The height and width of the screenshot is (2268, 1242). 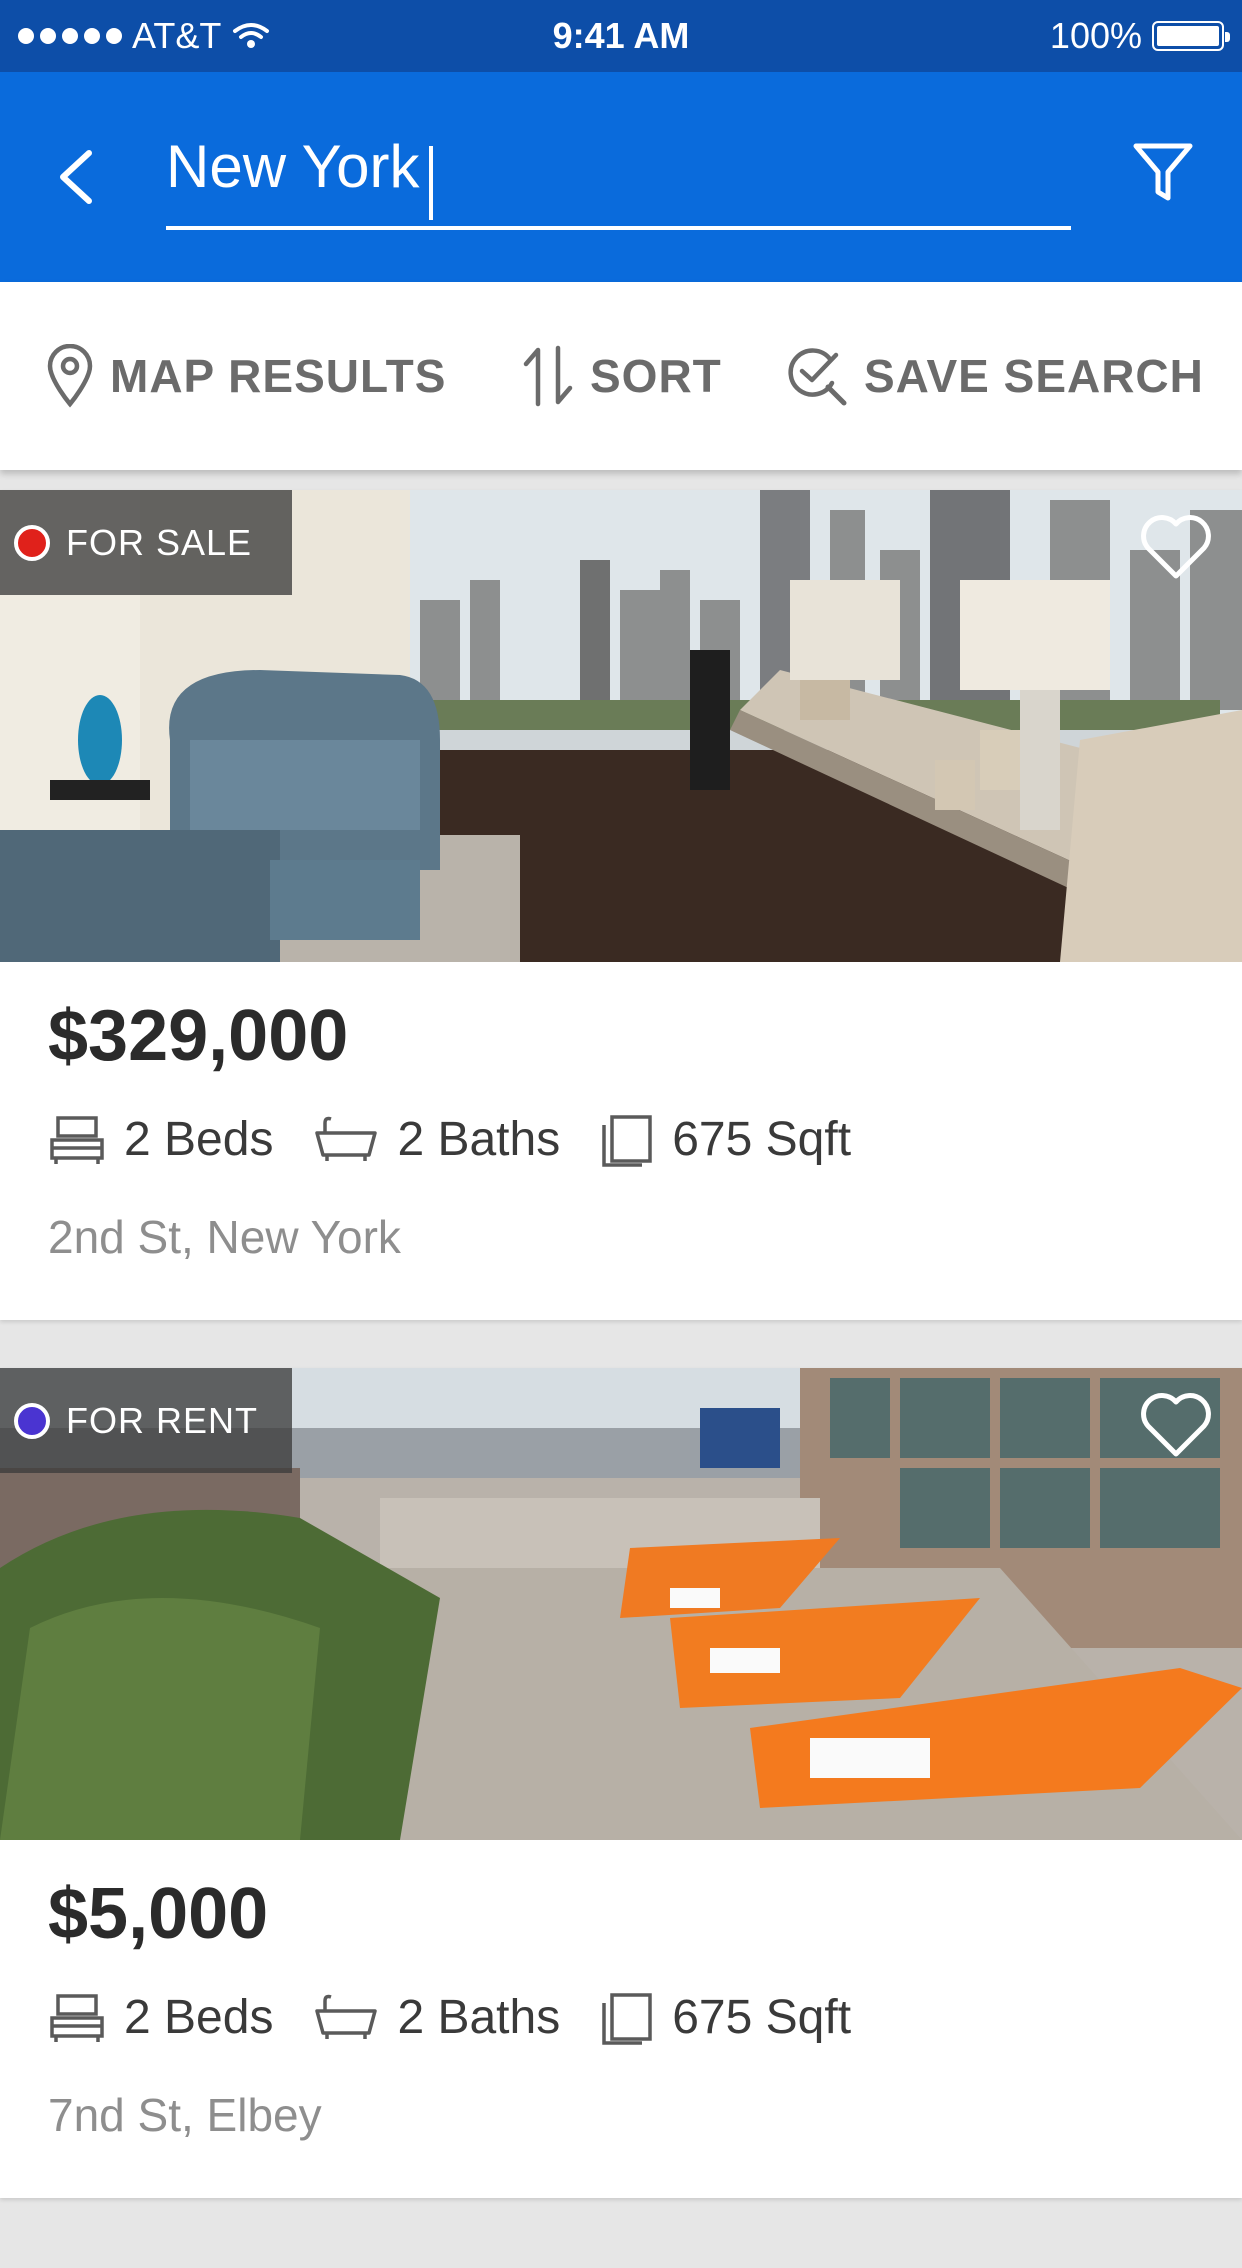 I want to click on save-search-button: SAVE SEARCH, so click(x=995, y=376).